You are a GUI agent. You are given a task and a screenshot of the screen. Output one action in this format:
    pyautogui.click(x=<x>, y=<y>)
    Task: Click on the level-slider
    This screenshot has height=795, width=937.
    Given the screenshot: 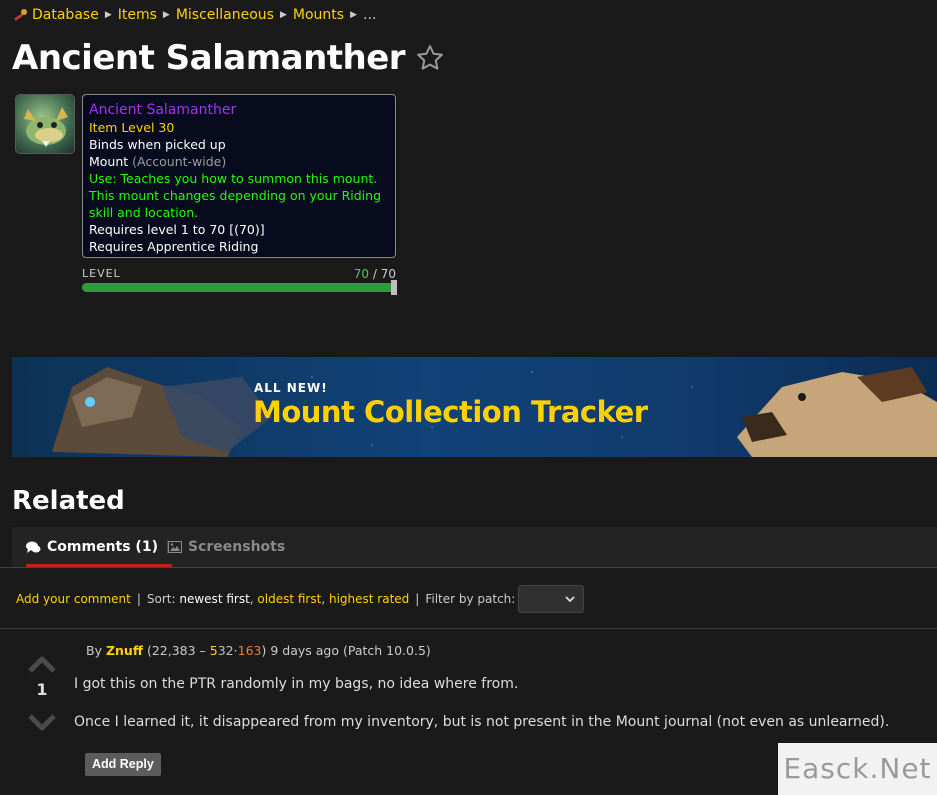 What is the action you would take?
    pyautogui.click(x=239, y=287)
    